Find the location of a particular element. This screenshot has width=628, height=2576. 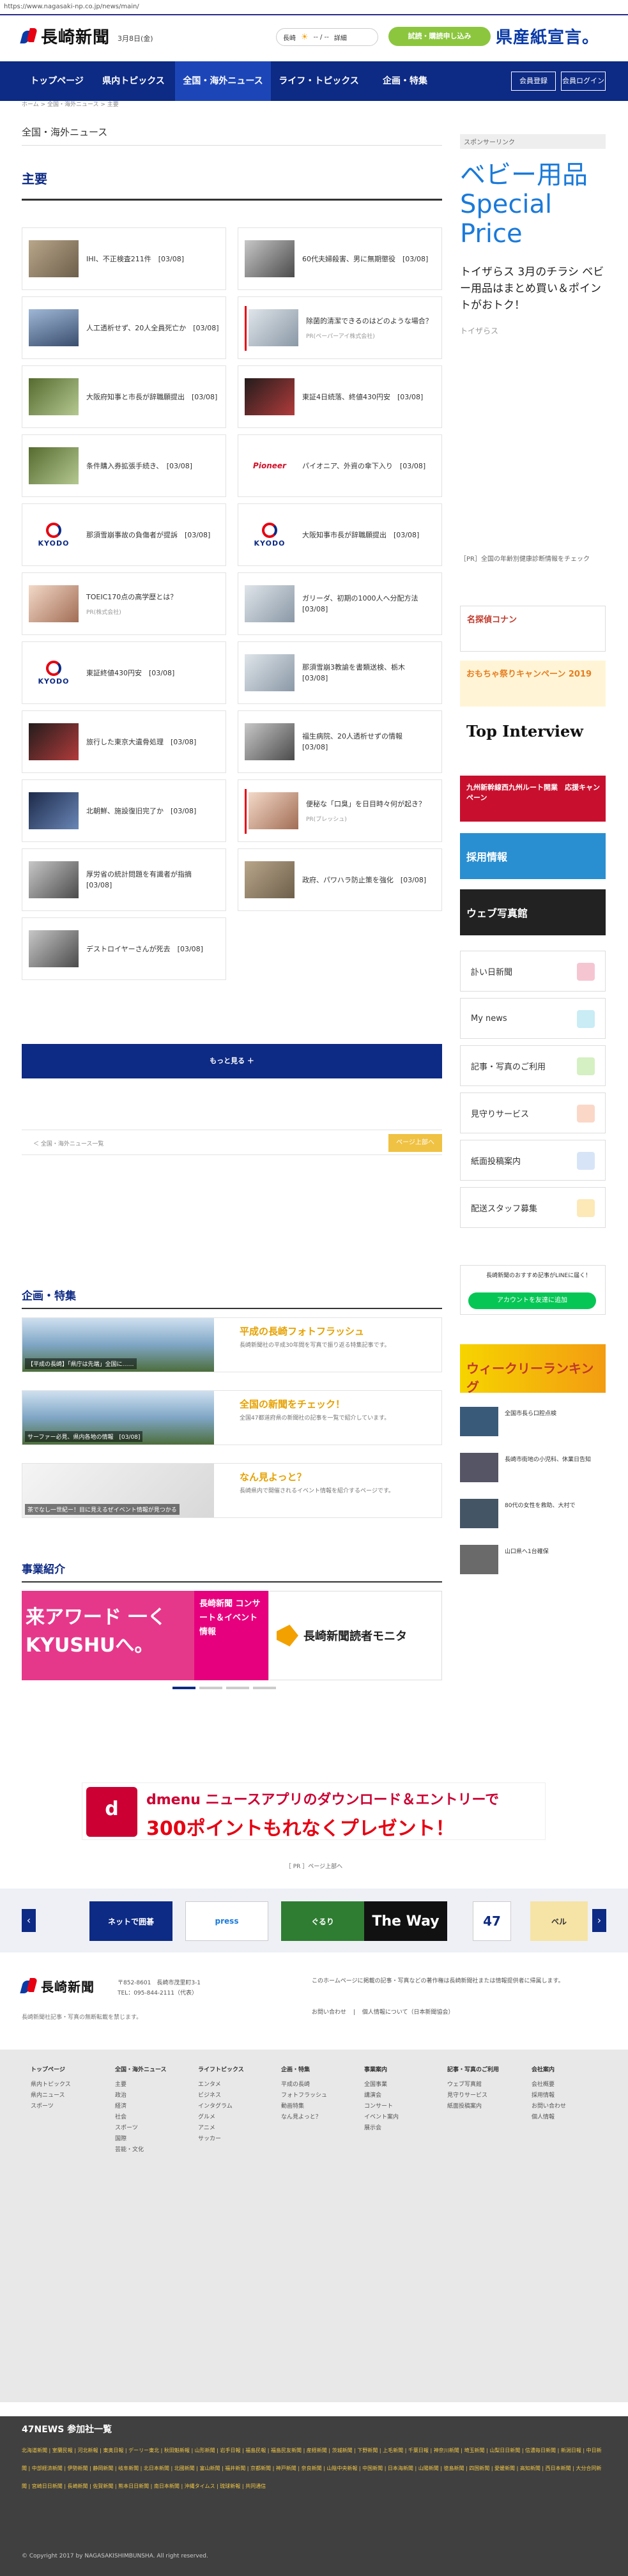

sitemap-link: 採用情報 is located at coordinates (549, 2095).